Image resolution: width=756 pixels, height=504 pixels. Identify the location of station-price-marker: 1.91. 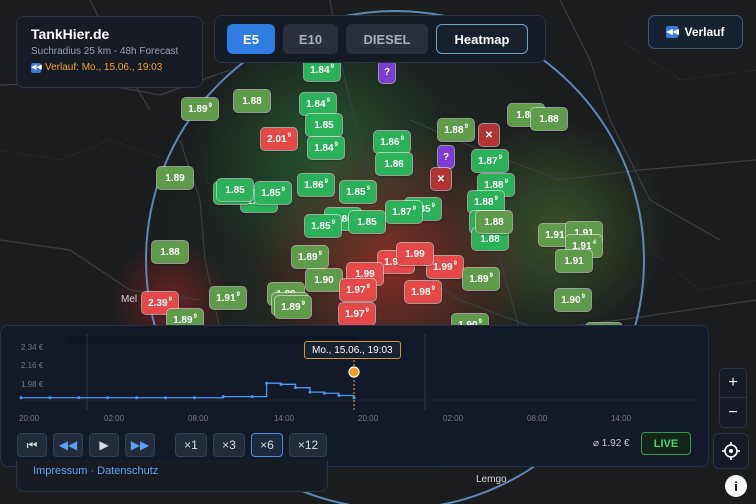
(574, 261).